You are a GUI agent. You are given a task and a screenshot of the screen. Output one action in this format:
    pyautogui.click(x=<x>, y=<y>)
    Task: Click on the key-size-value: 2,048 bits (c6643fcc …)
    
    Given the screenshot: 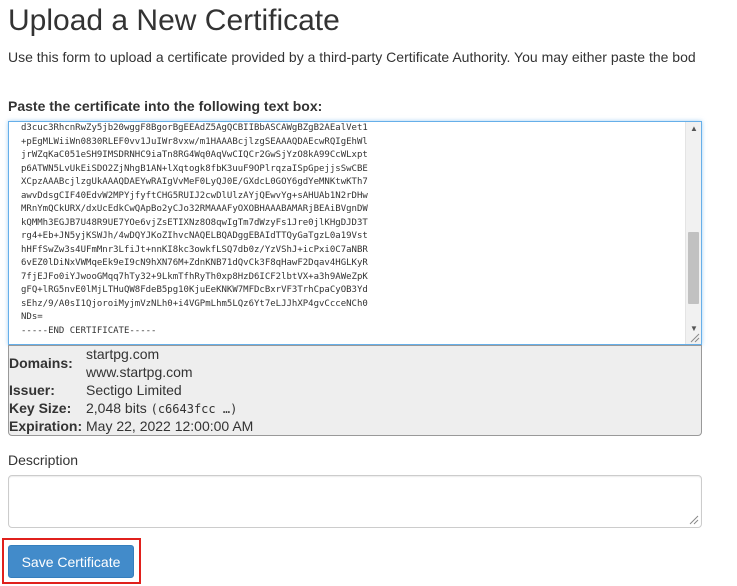 What is the action you would take?
    pyautogui.click(x=161, y=408)
    